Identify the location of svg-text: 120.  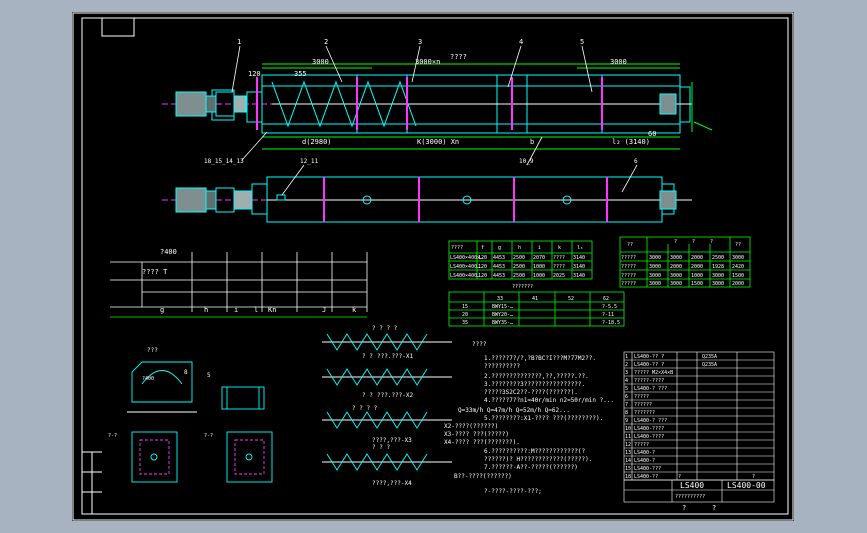
(482, 276).